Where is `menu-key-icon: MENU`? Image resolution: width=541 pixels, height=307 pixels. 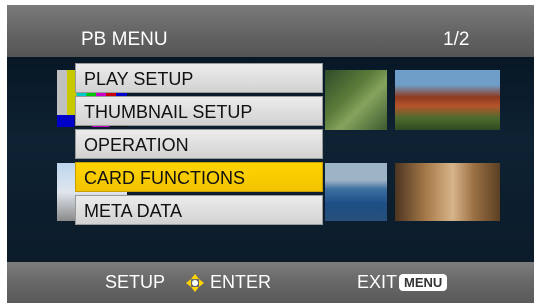
menu-key-icon: MENU is located at coordinates (423, 282).